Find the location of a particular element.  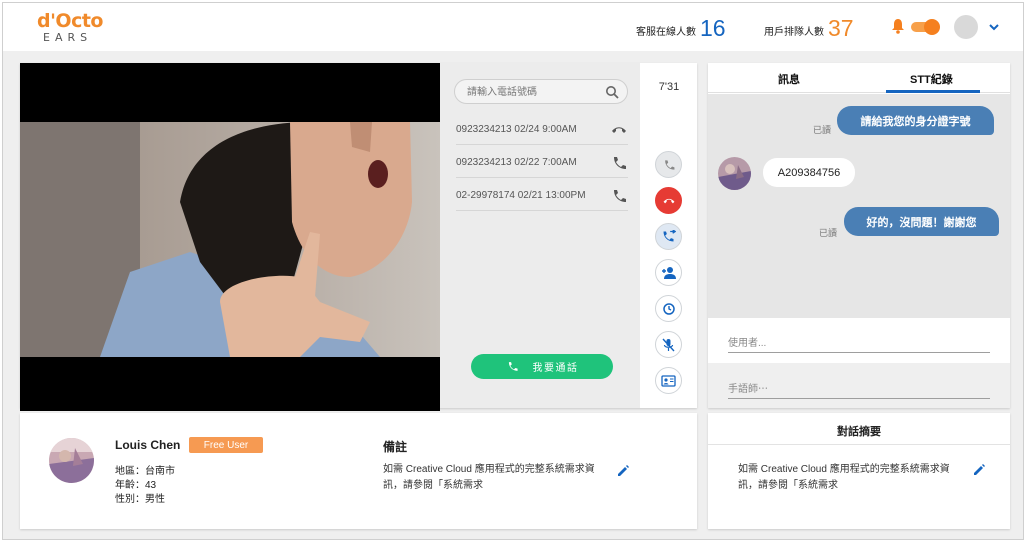

queue-stat: 用戶排隊人數 37 is located at coordinates (809, 28).